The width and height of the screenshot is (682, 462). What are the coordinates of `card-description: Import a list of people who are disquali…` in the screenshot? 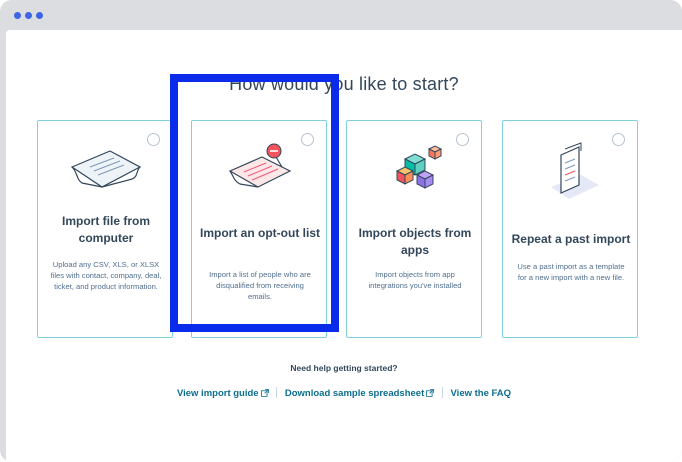 It's located at (260, 285).